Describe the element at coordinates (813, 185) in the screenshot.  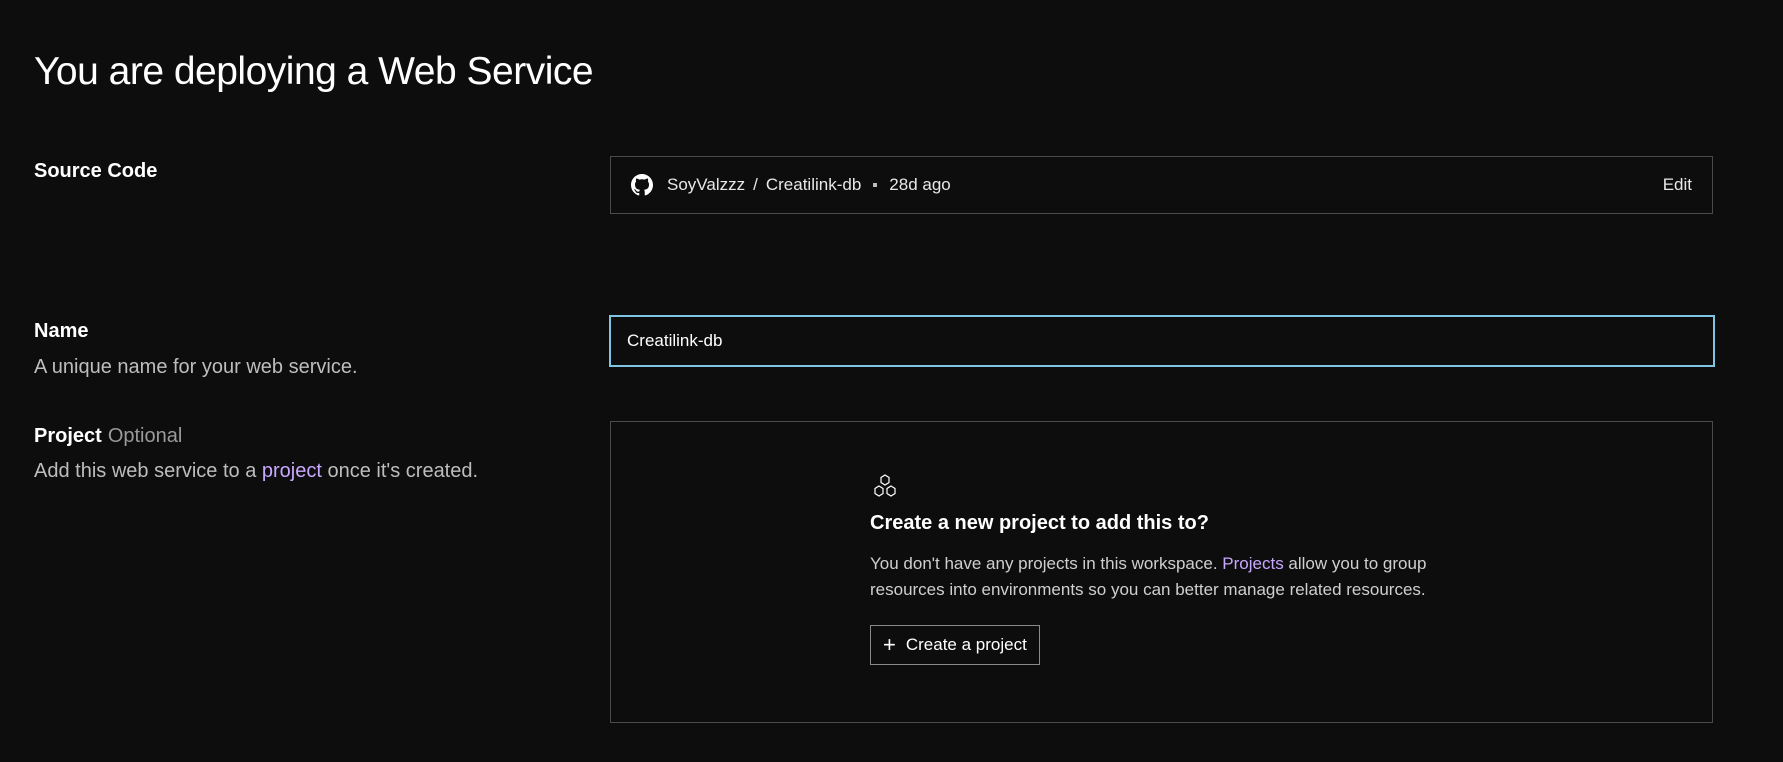
I see `repo-name: Creatilink-db` at that location.